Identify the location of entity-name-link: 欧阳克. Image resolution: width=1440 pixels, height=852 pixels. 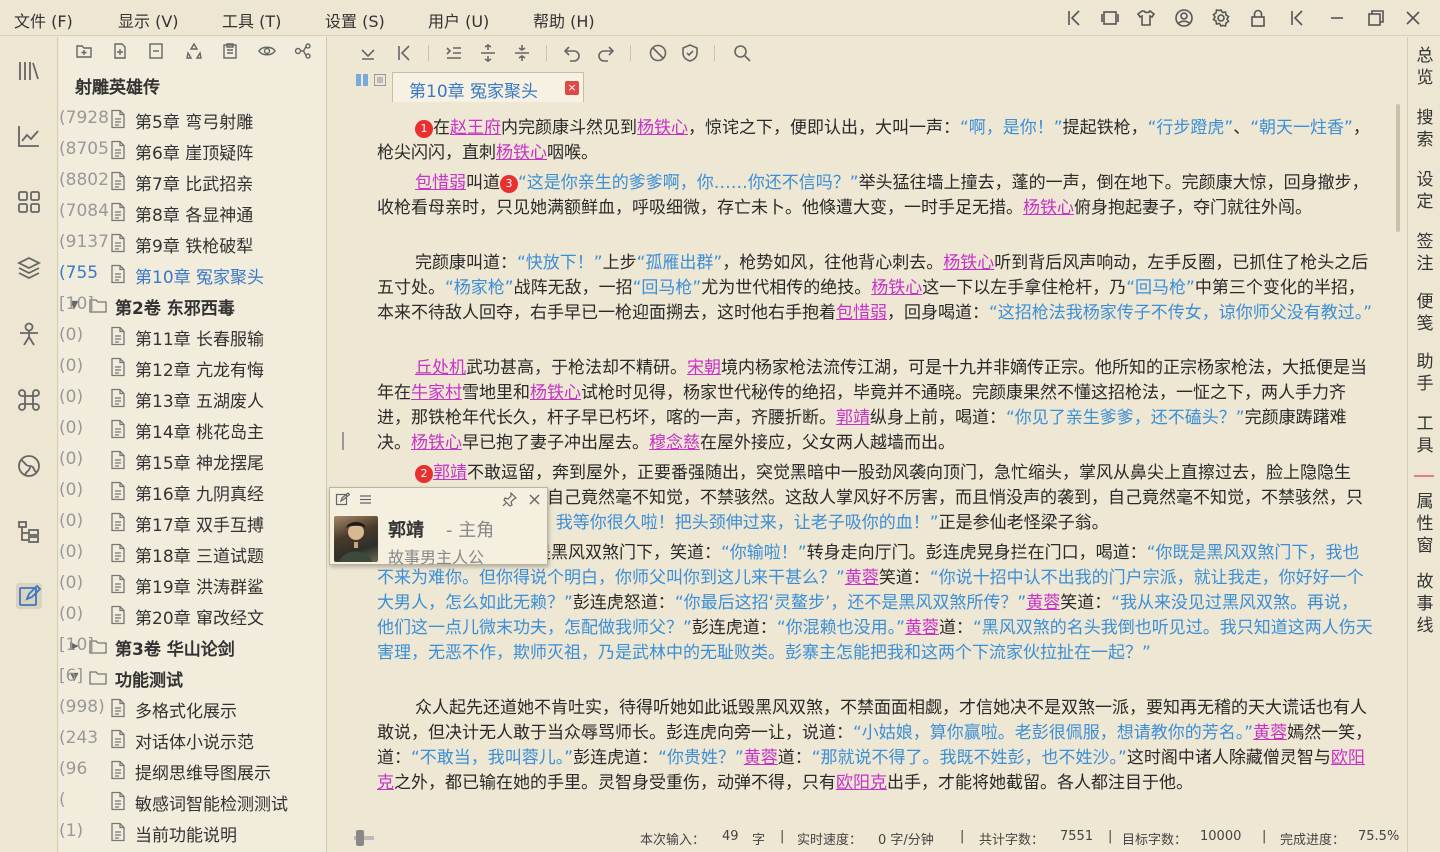
(861, 783).